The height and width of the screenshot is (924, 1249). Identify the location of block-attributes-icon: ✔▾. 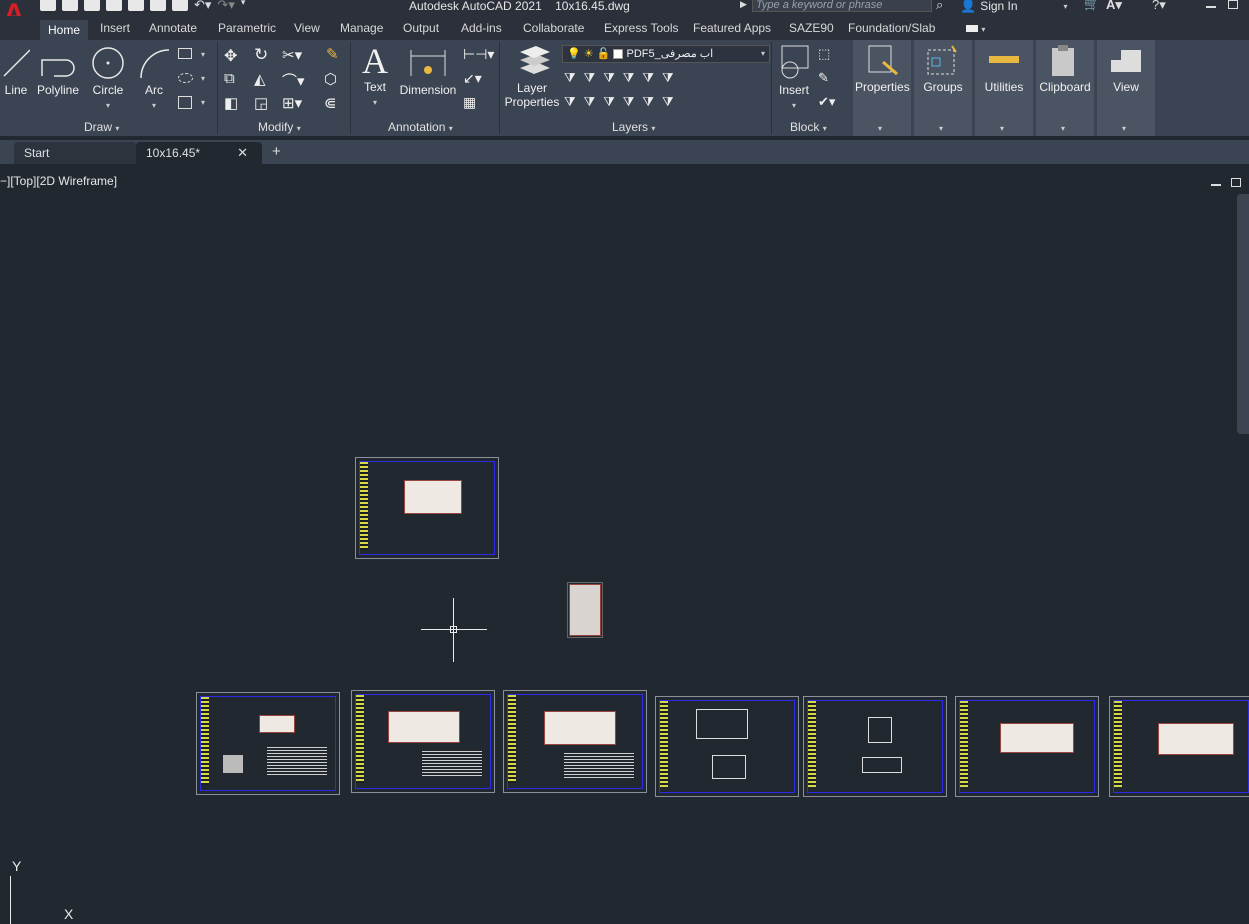
(826, 102).